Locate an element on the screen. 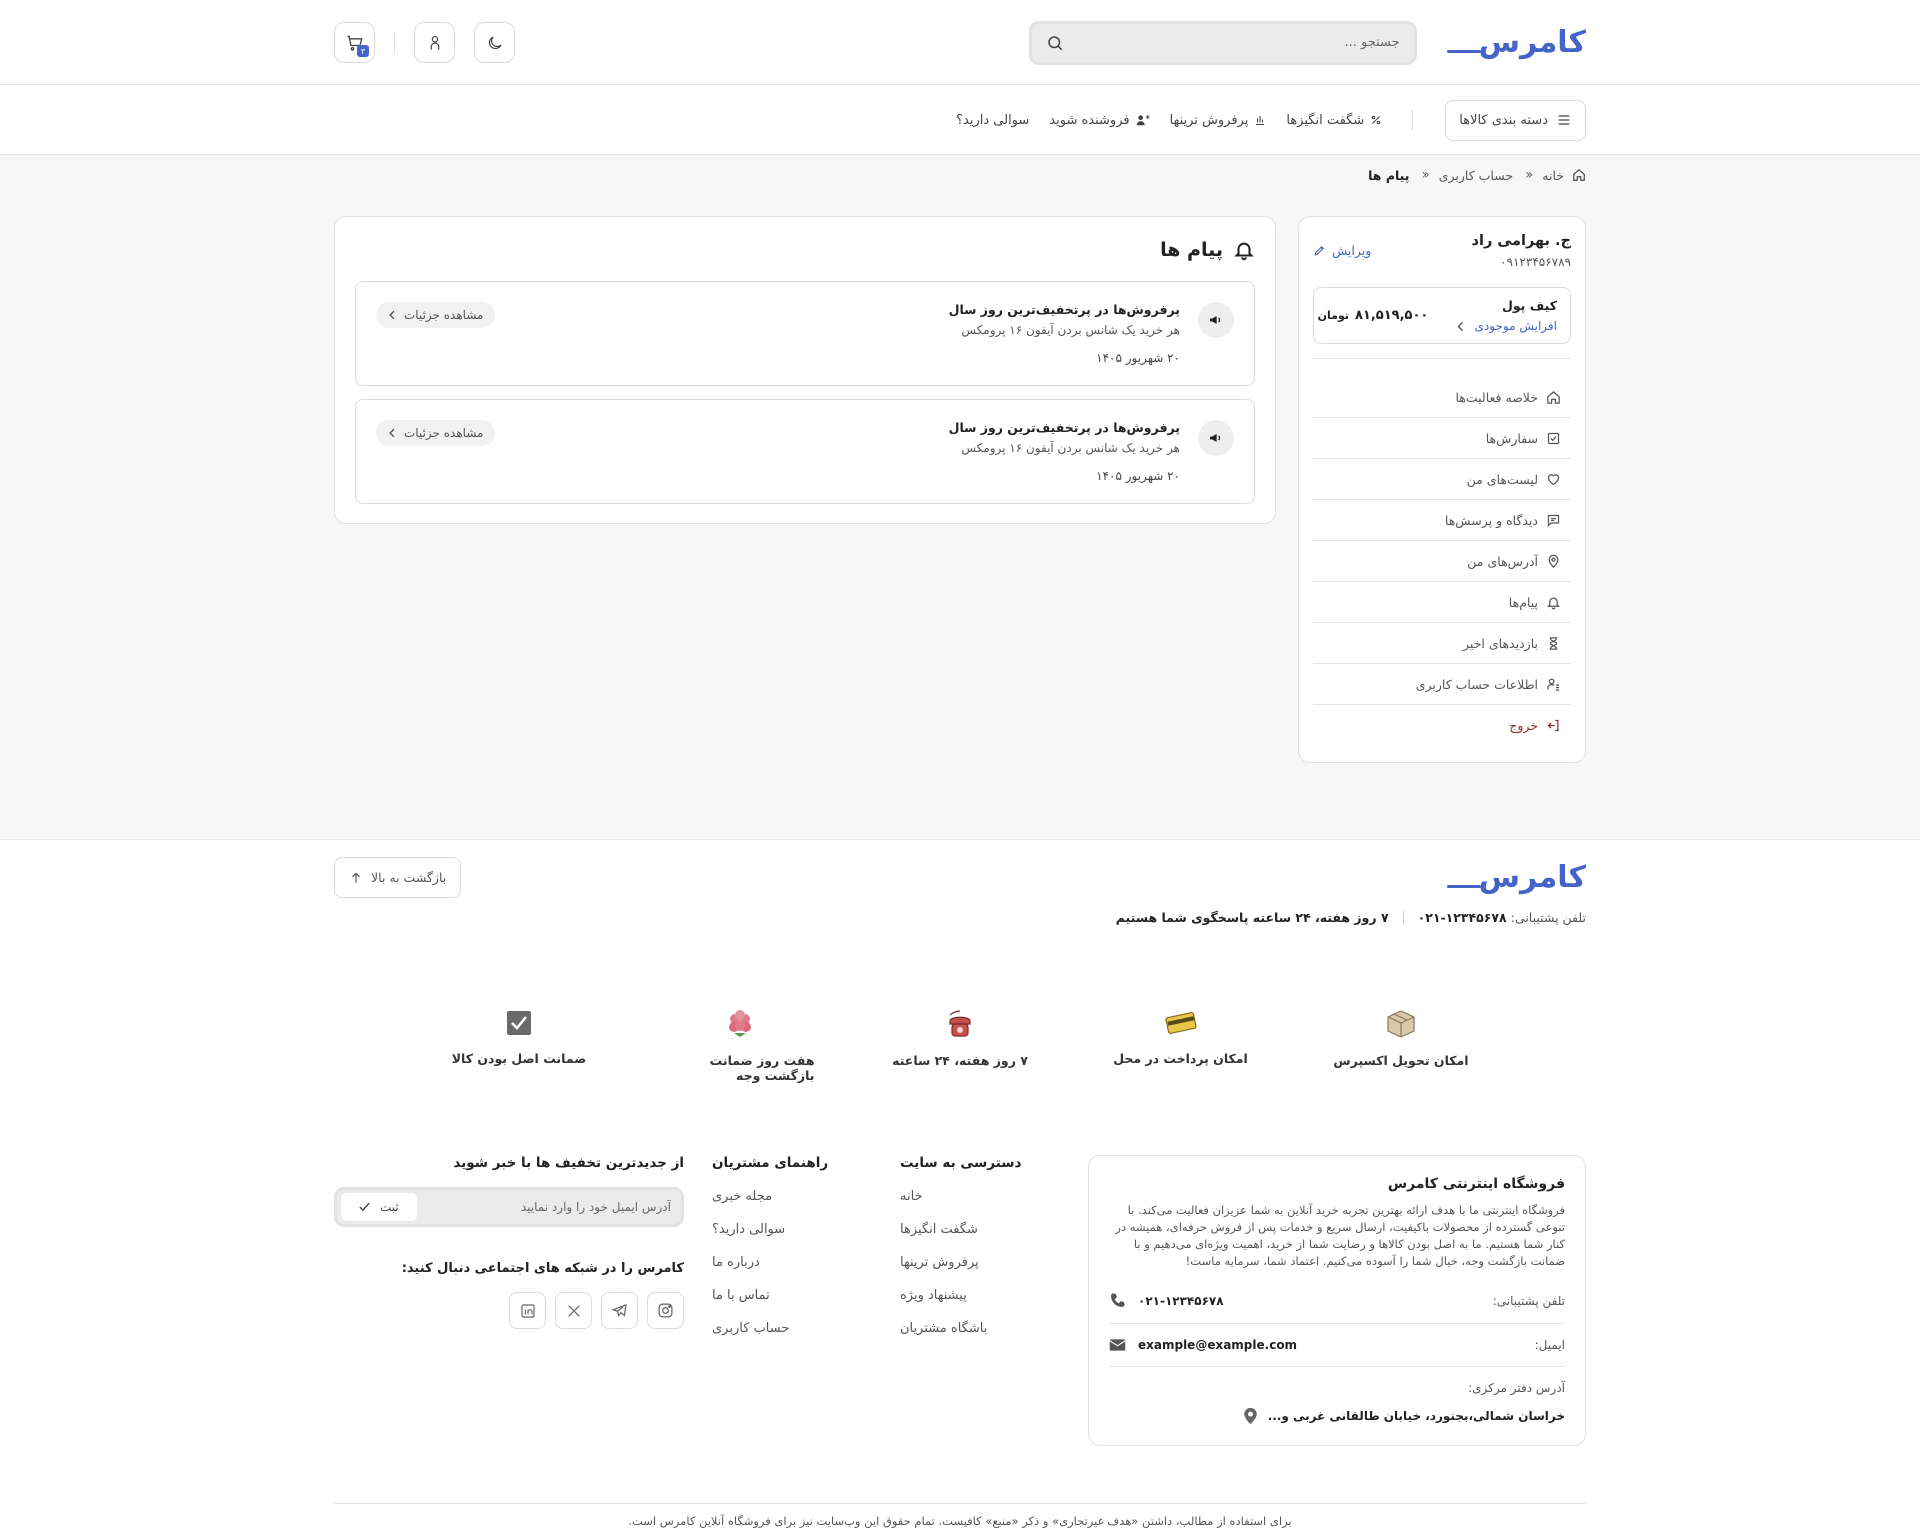 This screenshot has width=1920, height=1537. nav-link-label: شگفت انگیزها is located at coordinates (1325, 120).